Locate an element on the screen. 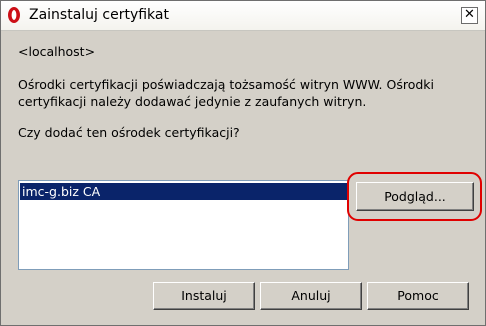 The width and height of the screenshot is (486, 326). title-bar: Zainstaluj certyfikat ✕ is located at coordinates (243, 16).